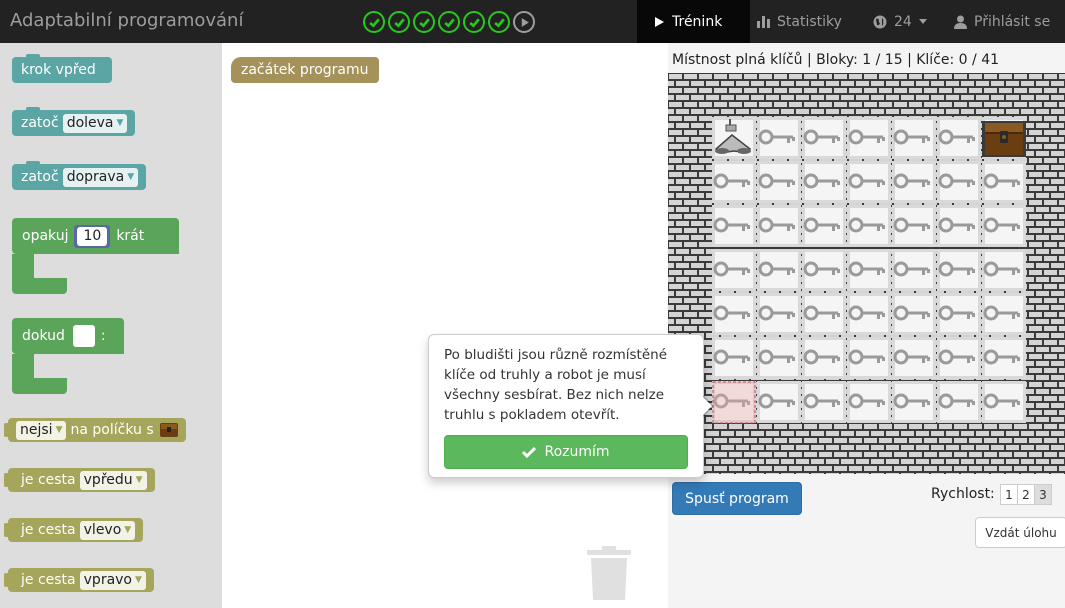  I want to click on app-title: Adaptabilní programování, so click(126, 20).